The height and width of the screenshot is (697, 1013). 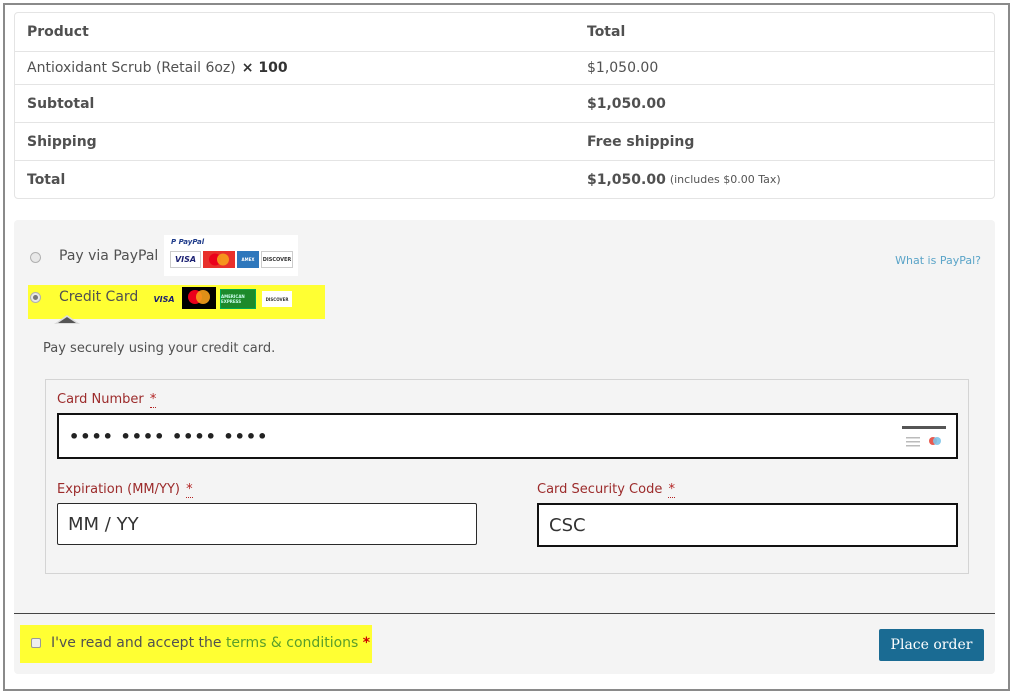 What do you see at coordinates (238, 299) in the screenshot?
I see `cc-amex-icon: AMERICAN EXPRESS` at bounding box center [238, 299].